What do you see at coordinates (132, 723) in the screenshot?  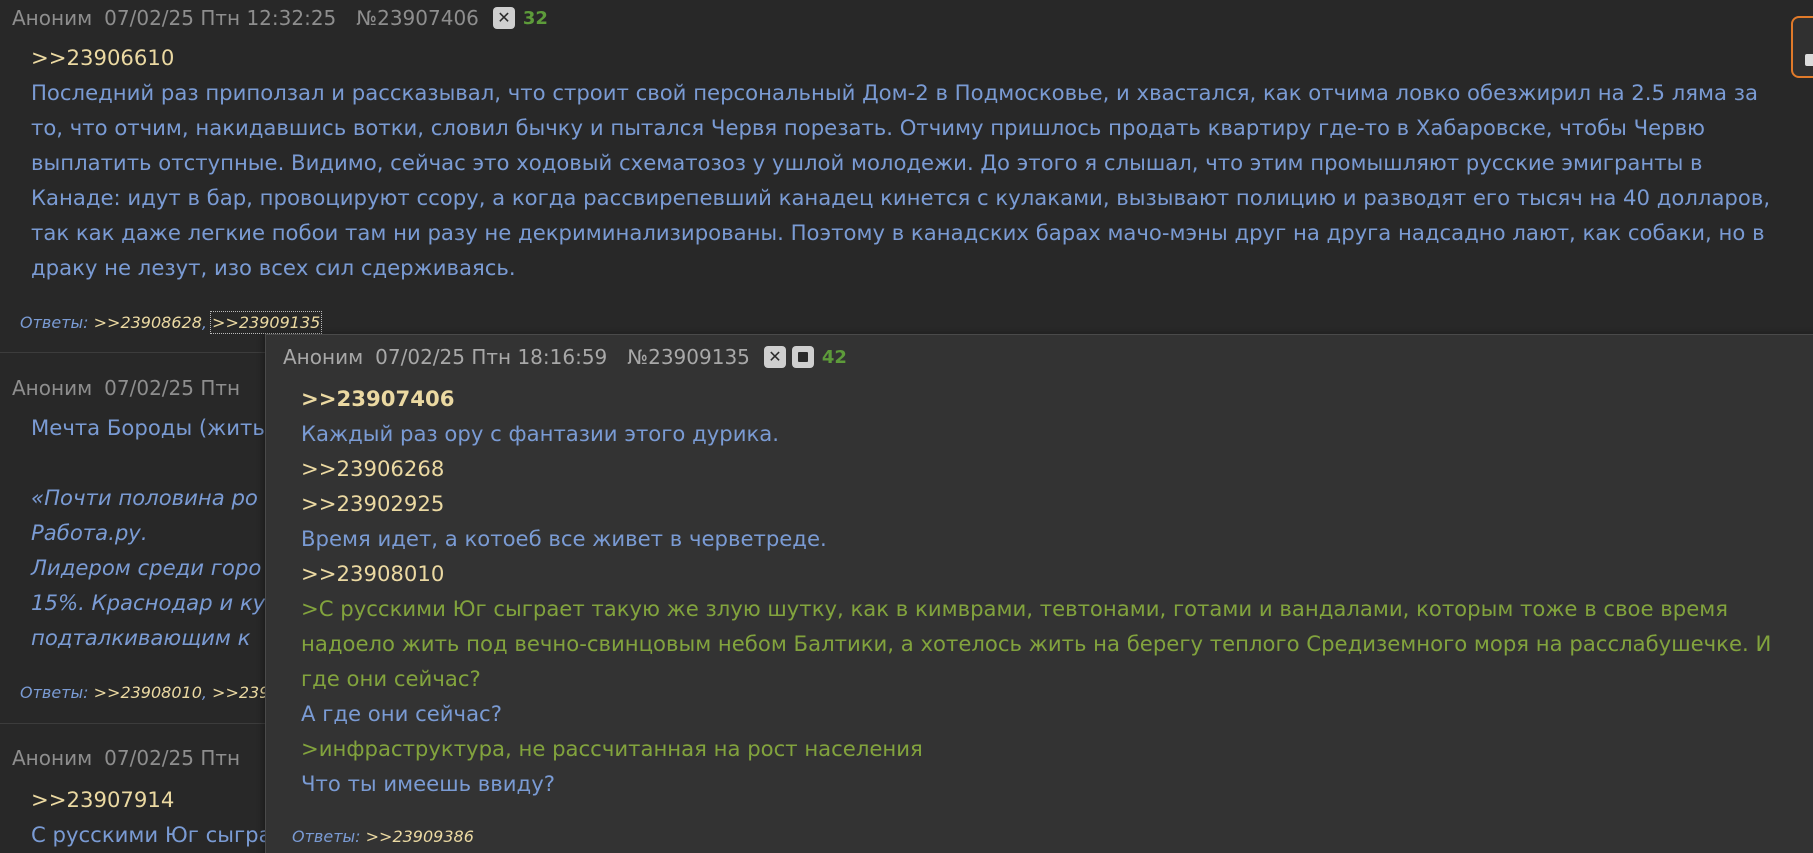 I see `post-divider` at bounding box center [132, 723].